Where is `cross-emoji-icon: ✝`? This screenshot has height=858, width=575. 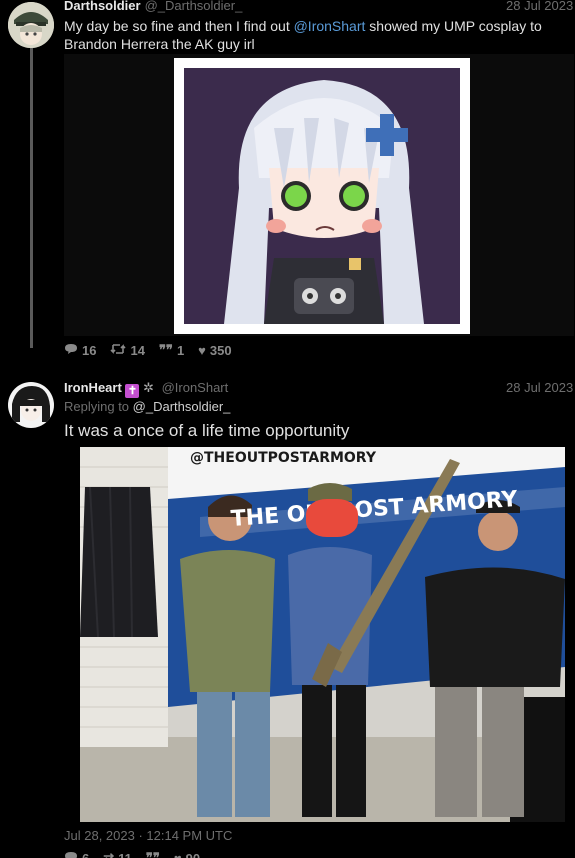 cross-emoji-icon: ✝ is located at coordinates (132, 391).